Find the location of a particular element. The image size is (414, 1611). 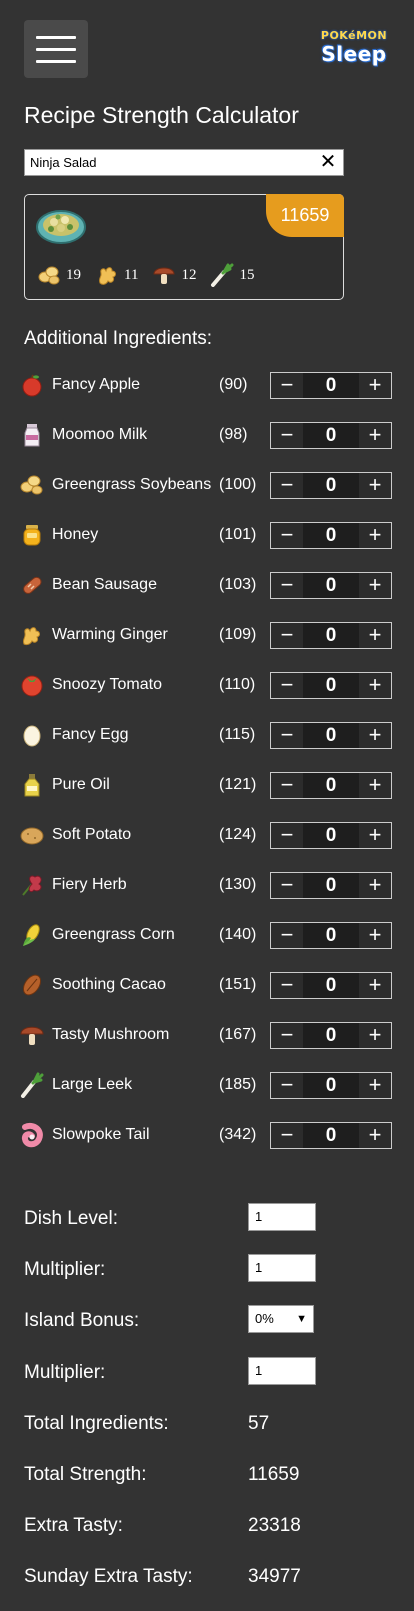

list-item: Fancy Apple (90) − 0 + is located at coordinates (207, 395).